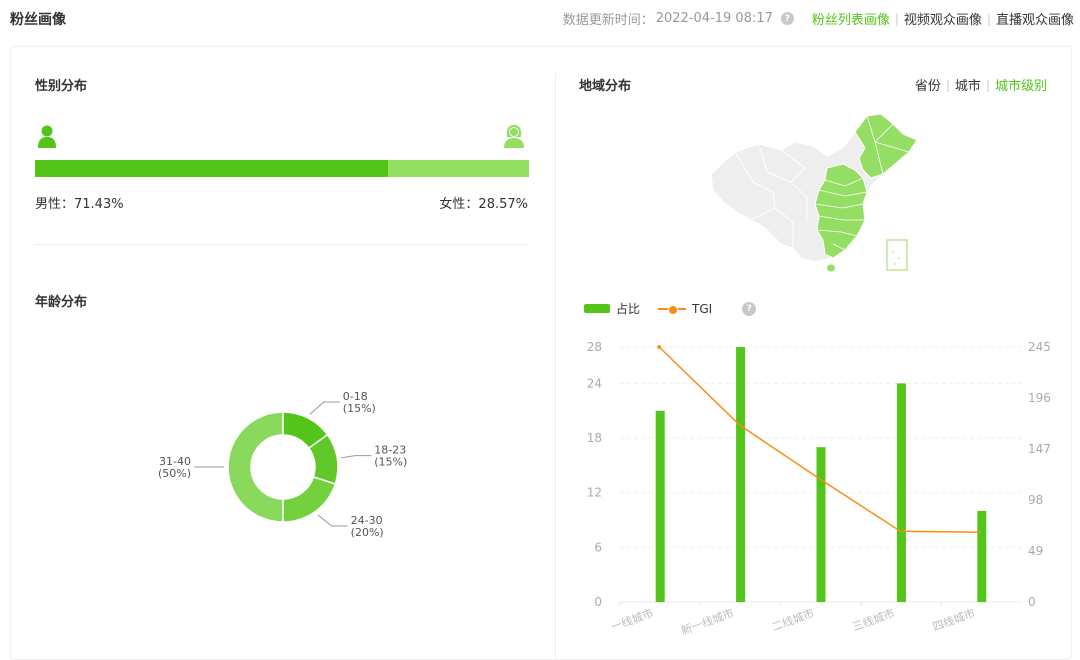 The width and height of the screenshot is (1080, 660). What do you see at coordinates (594, 347) in the screenshot?
I see `y-left-tick: 28` at bounding box center [594, 347].